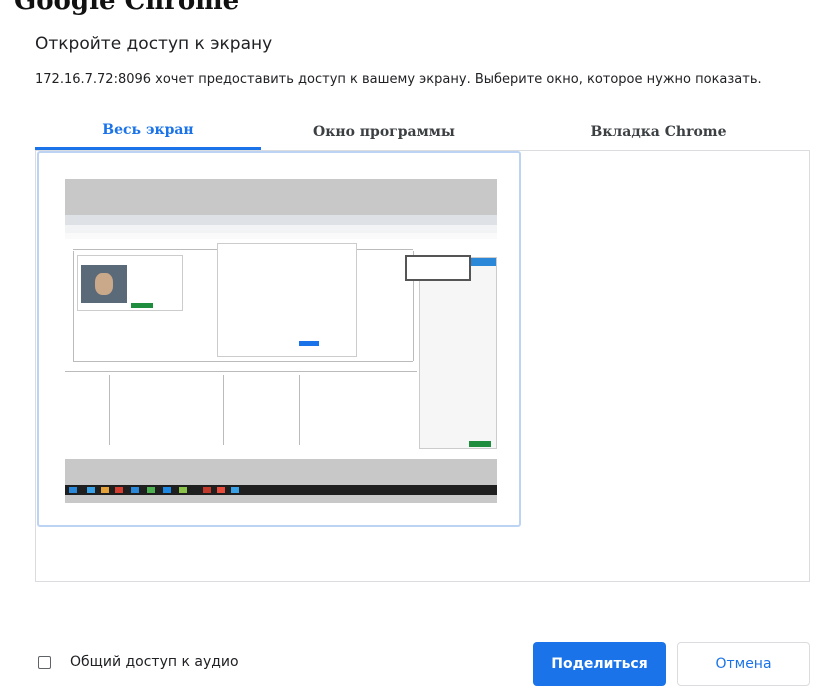 The height and width of the screenshot is (697, 832). Describe the element at coordinates (599, 664) in the screenshot. I see `share-button: Поделиться` at that location.